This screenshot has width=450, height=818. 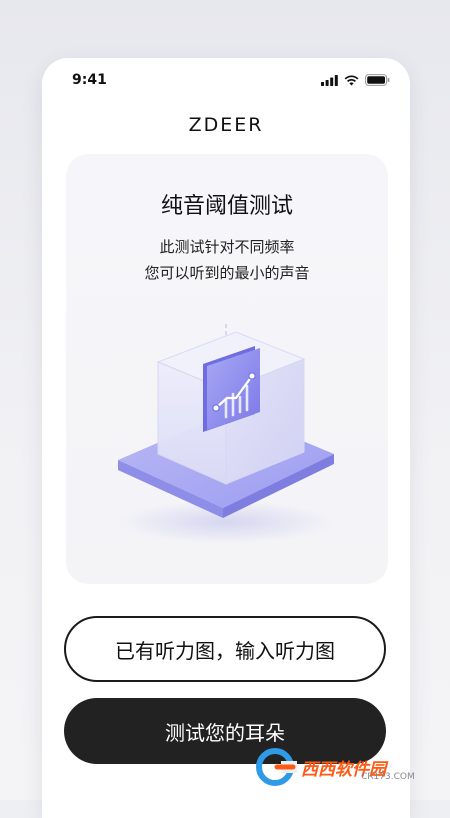 What do you see at coordinates (227, 247) in the screenshot?
I see `card-description-line-1: 此测试针对不同频率` at bounding box center [227, 247].